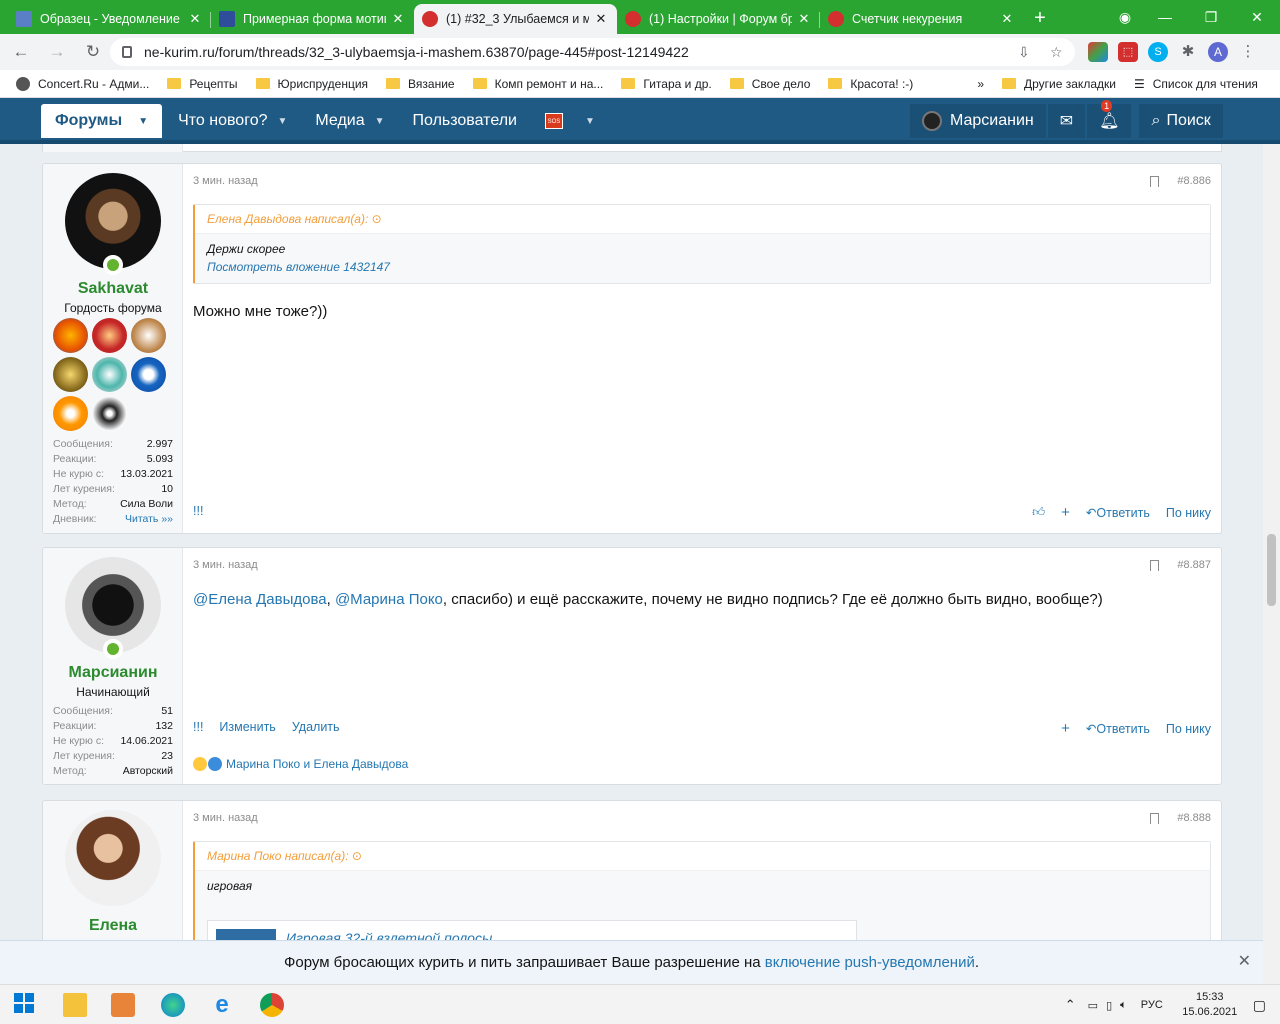 This screenshot has width=1280, height=1024. Describe the element at coordinates (1056, 52) in the screenshot. I see `star-icon: ☆` at that location.